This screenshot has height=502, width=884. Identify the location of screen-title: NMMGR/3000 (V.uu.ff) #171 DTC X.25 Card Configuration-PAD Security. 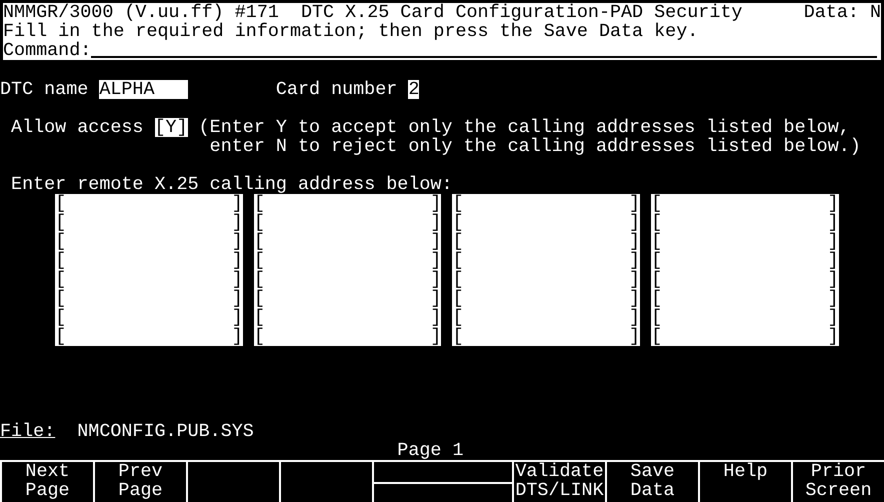
(372, 12).